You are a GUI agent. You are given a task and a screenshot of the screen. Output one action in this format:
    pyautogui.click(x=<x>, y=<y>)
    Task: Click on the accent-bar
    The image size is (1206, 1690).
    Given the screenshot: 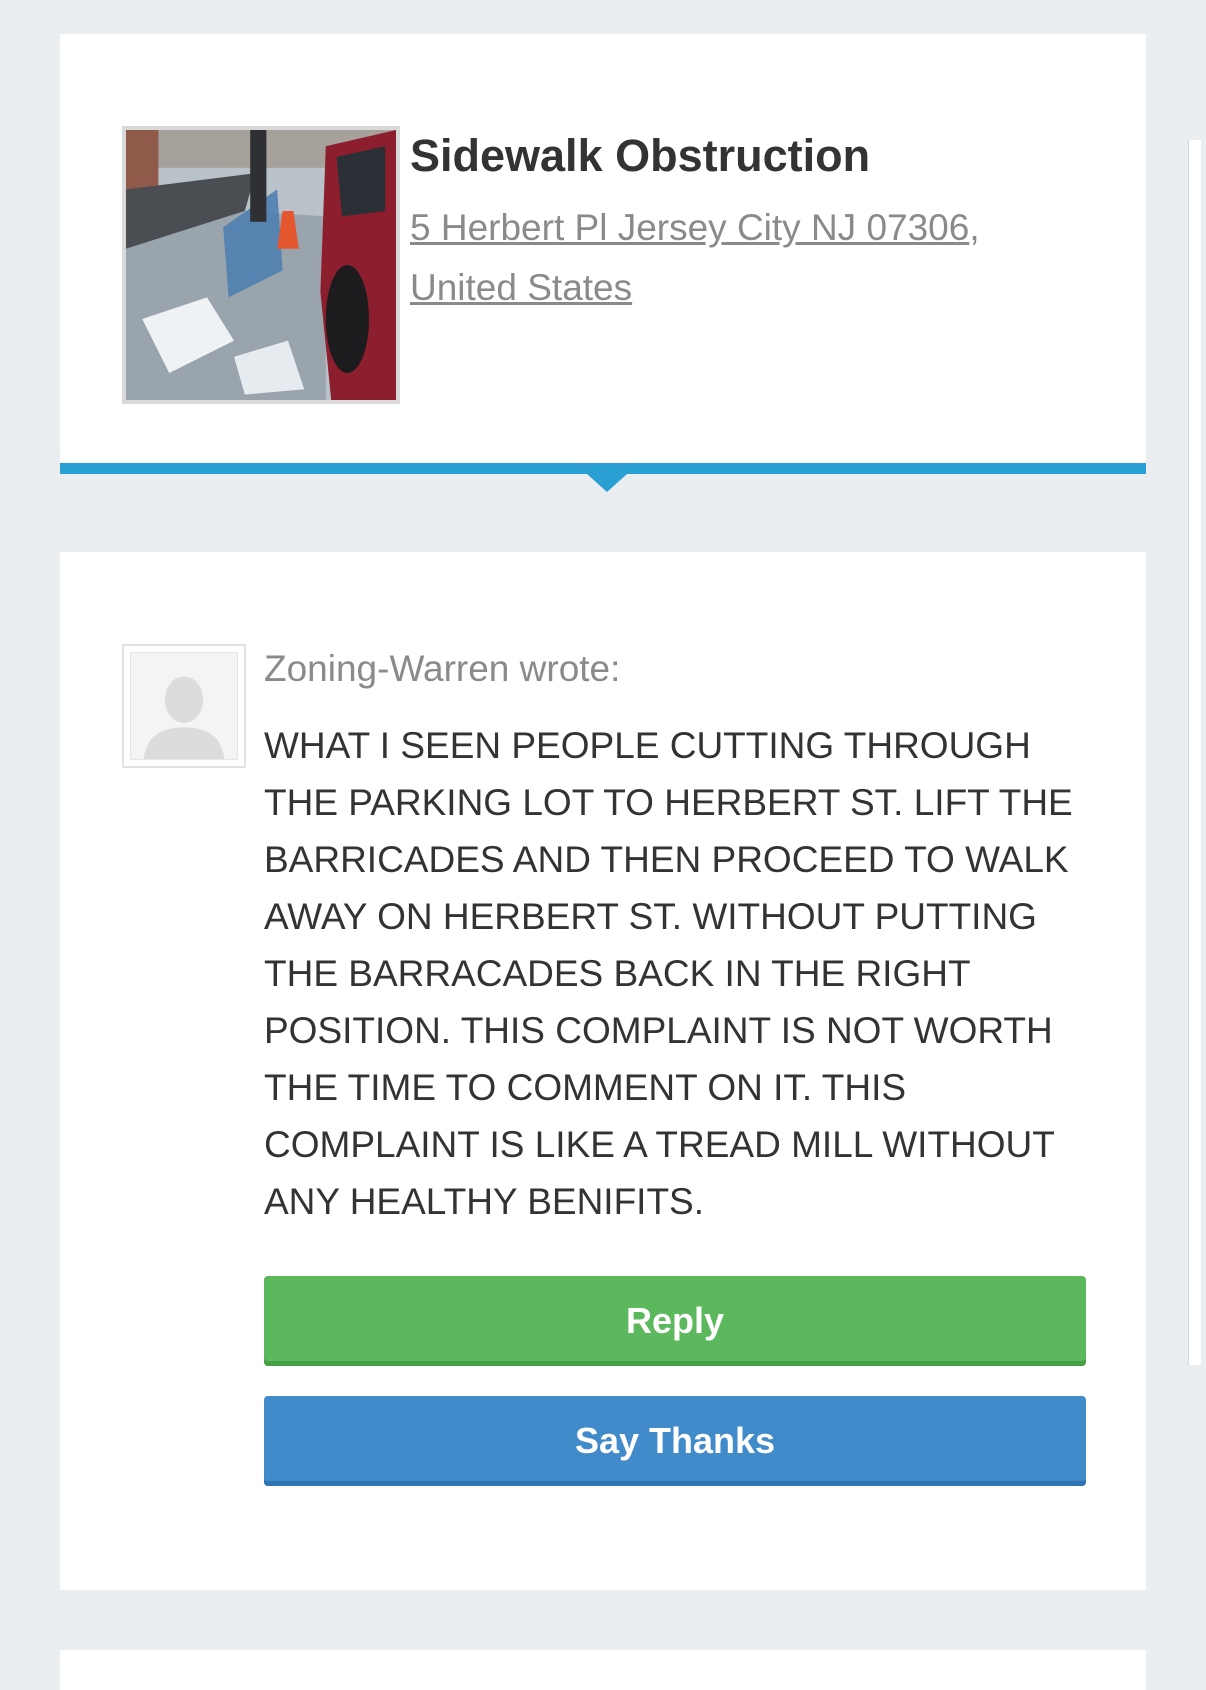 What is the action you would take?
    pyautogui.click(x=603, y=468)
    